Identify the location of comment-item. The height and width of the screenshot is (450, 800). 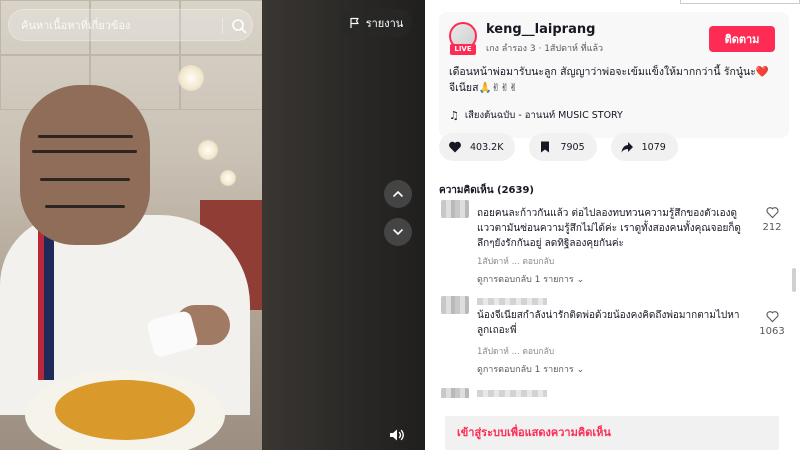
(615, 392).